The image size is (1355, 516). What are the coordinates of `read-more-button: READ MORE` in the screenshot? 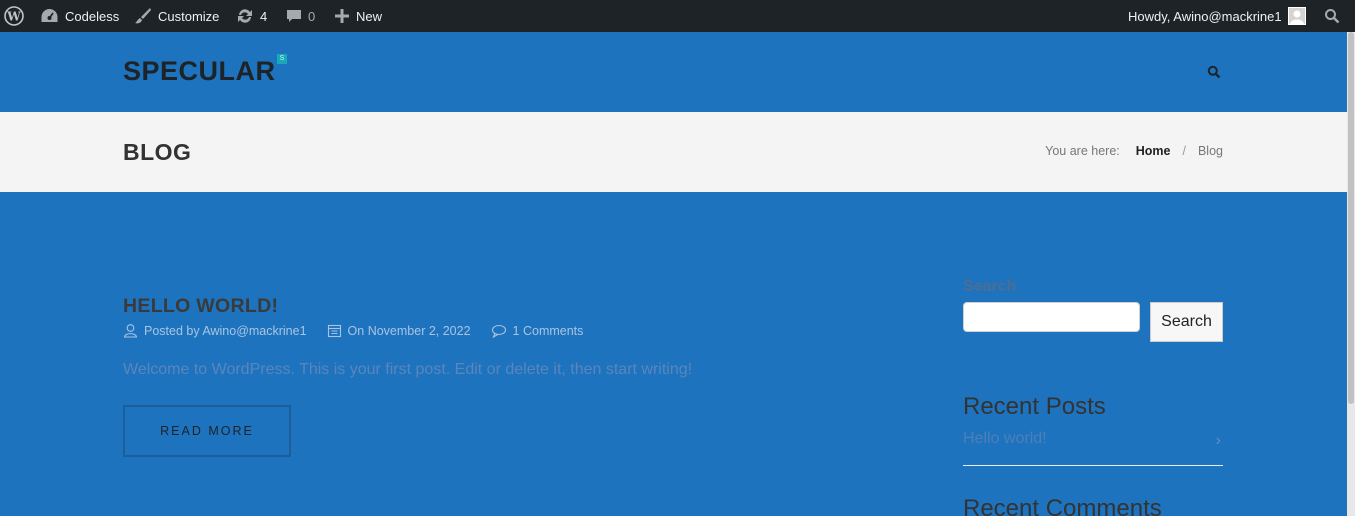 It's located at (207, 431).